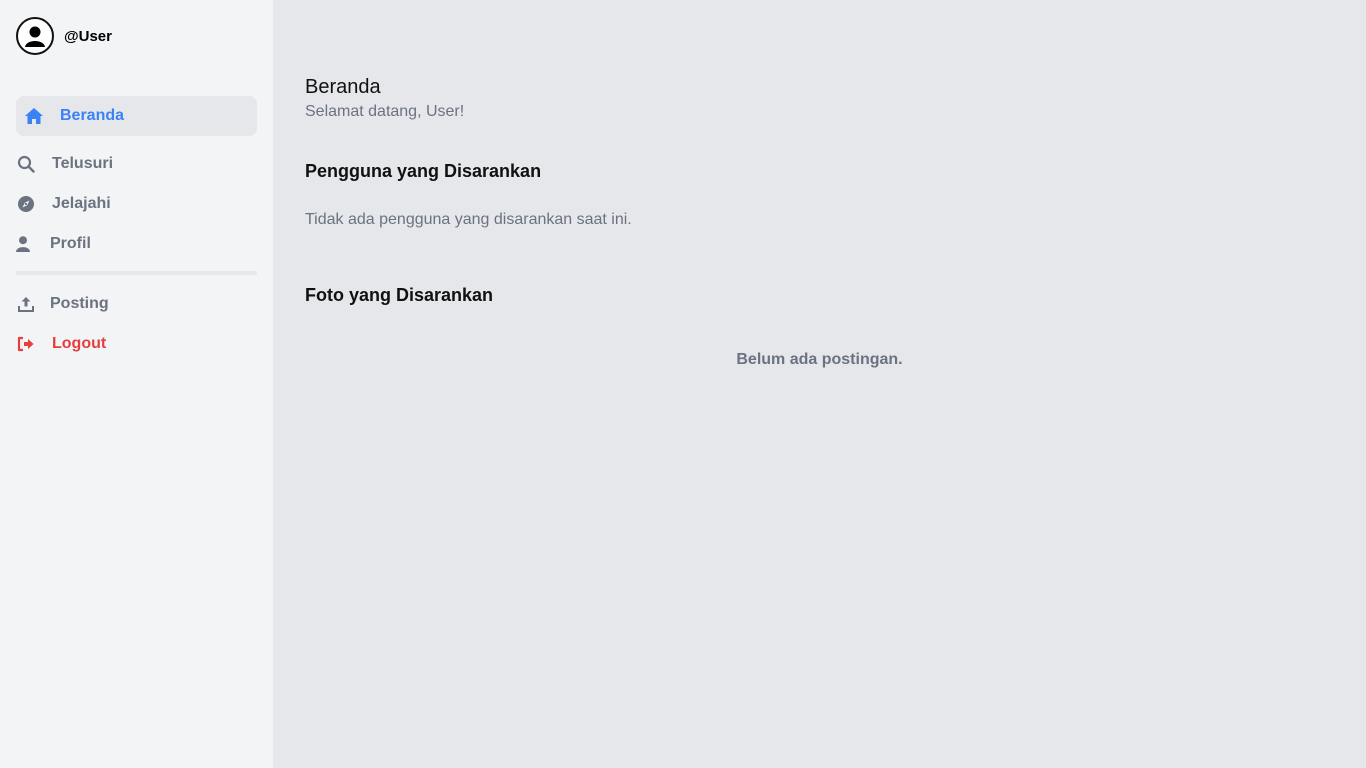  Describe the element at coordinates (81, 203) in the screenshot. I see `sidebar-item-label: Jelajahi` at that location.